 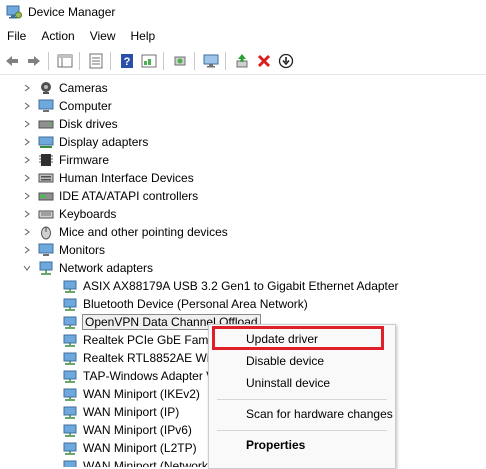 I want to click on update-driver-icon, so click(x=242, y=61).